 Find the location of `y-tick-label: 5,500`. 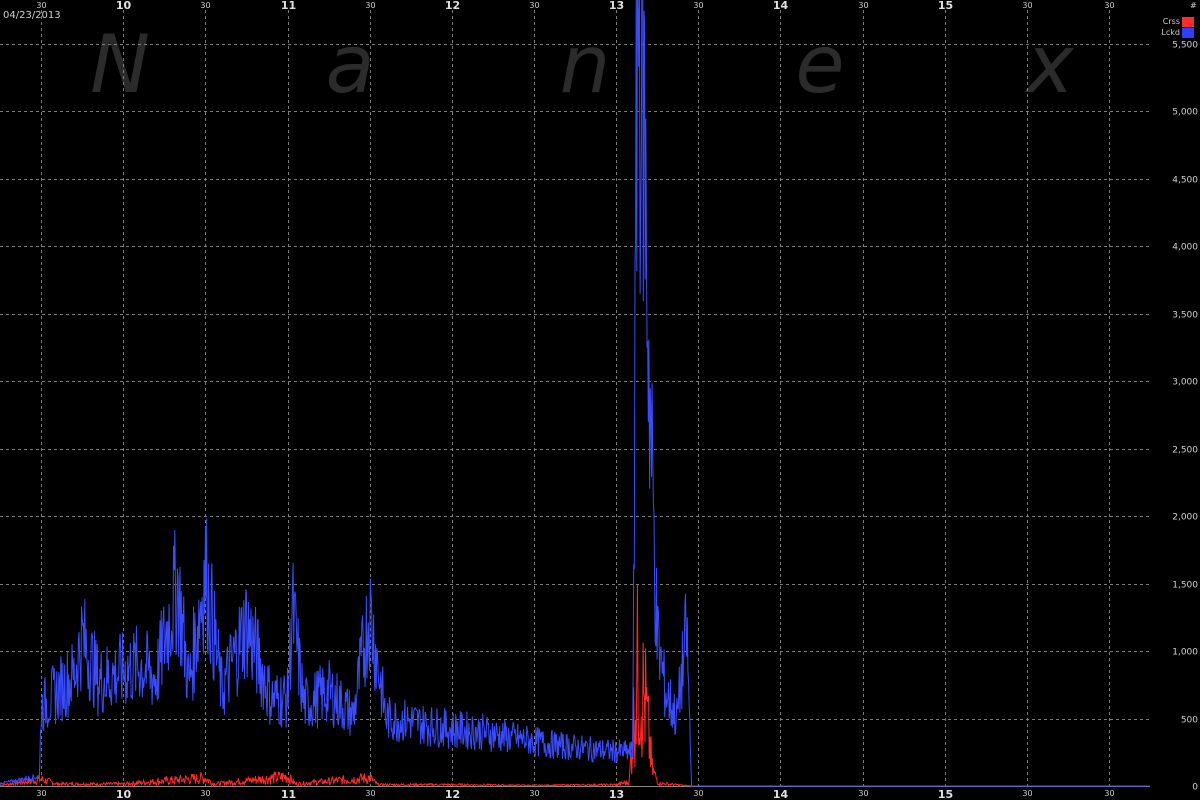

y-tick-label: 5,500 is located at coordinates (1185, 46).